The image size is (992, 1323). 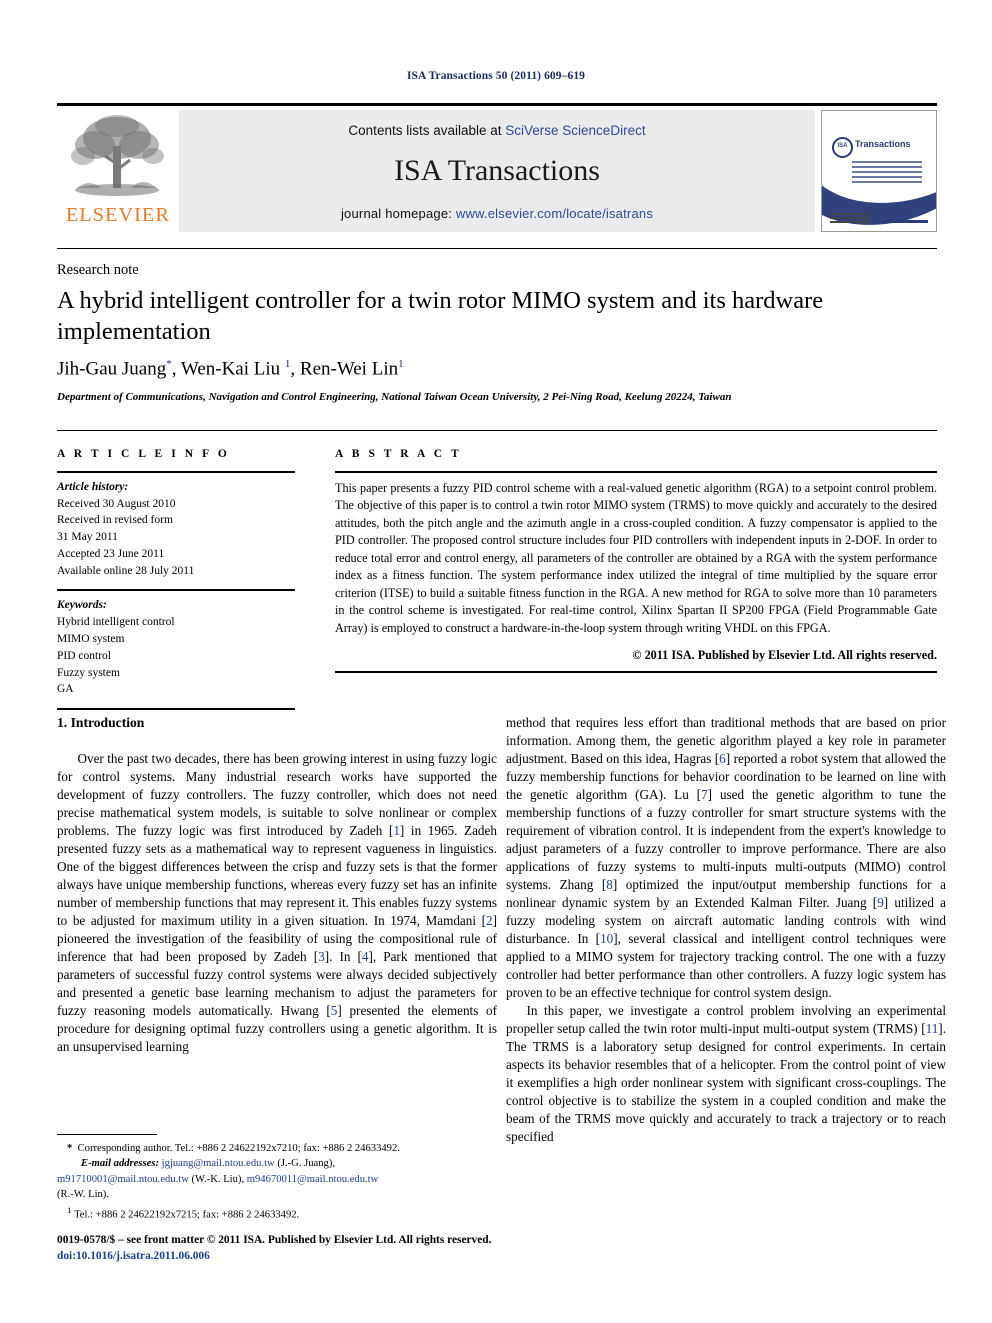 What do you see at coordinates (176, 709) in the screenshot?
I see `keywords-rule-bottom` at bounding box center [176, 709].